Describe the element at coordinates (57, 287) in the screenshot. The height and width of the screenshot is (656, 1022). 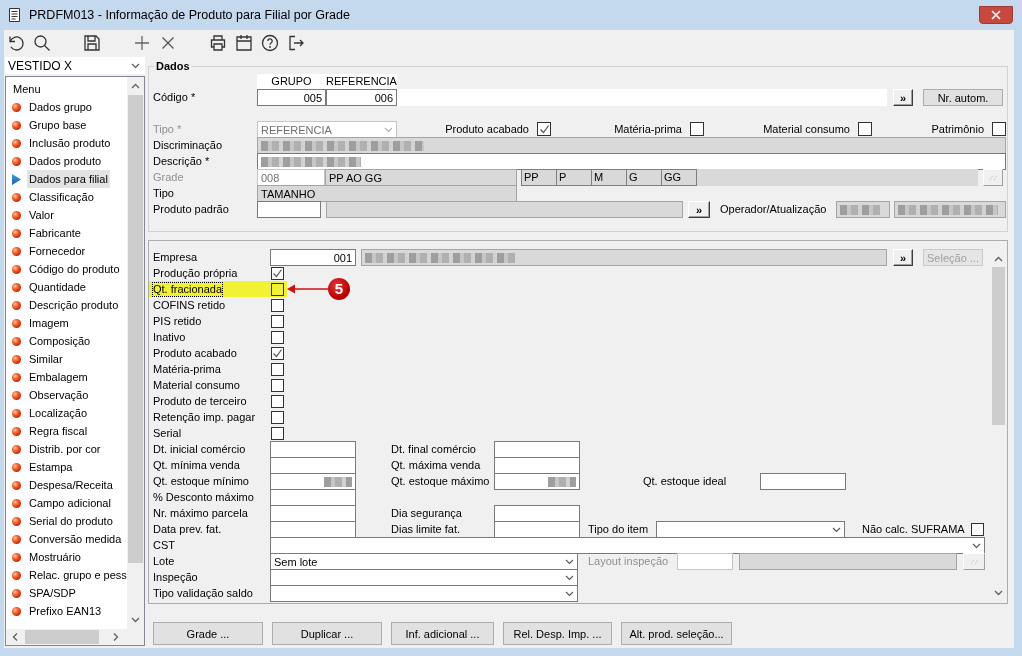
I see `sidebar-item: Quantidade` at that location.